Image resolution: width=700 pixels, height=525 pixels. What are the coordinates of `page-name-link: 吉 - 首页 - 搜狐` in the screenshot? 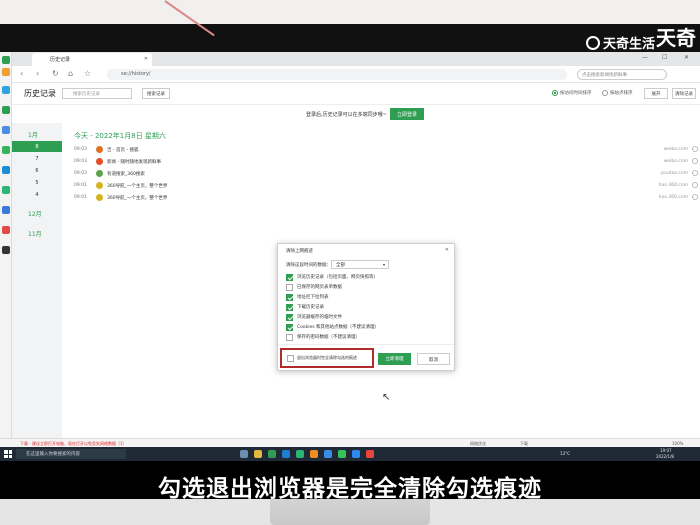 It's located at (122, 150).